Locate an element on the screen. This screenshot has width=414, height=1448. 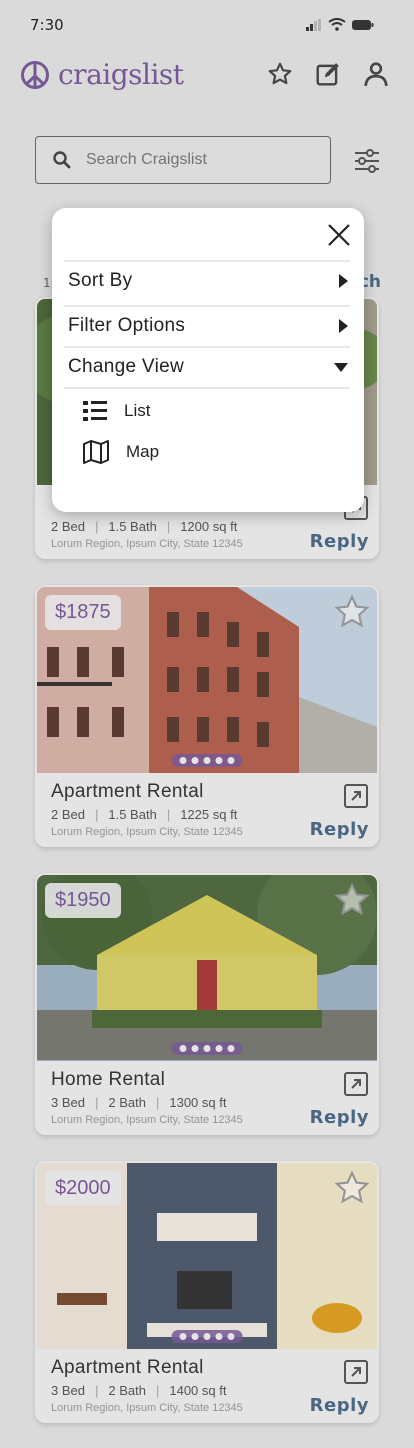
square-footage: 1300 sq ft is located at coordinates (198, 1102).